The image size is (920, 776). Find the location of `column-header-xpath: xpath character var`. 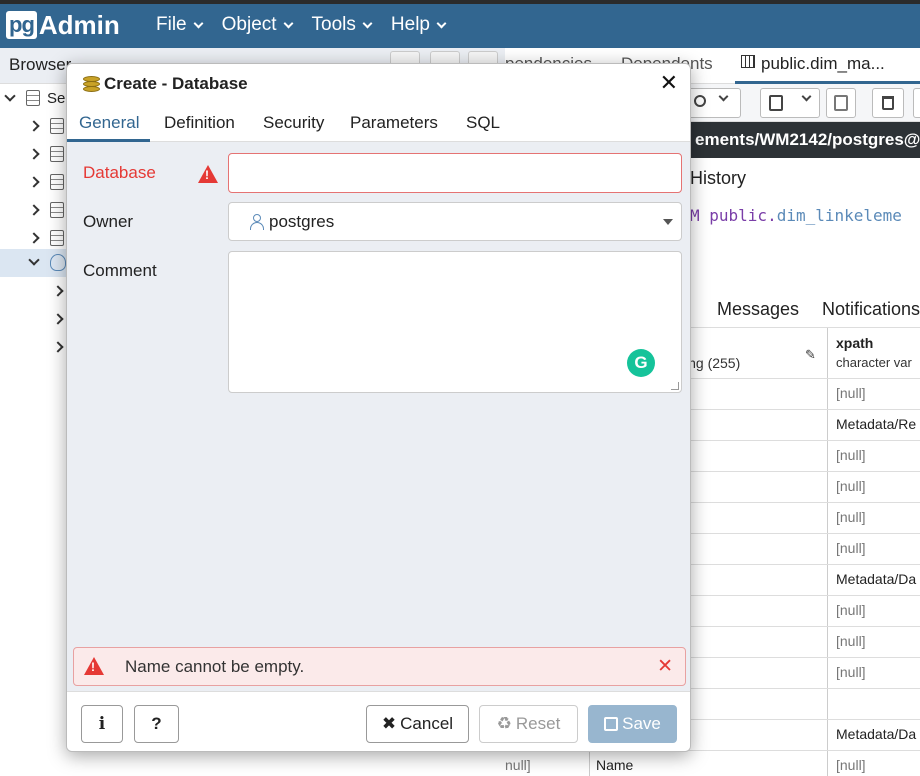

column-header-xpath: xpath character var is located at coordinates (873, 353).